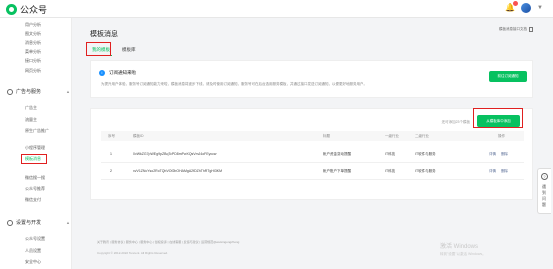 The height and width of the screenshot is (269, 553). What do you see at coordinates (33, 34) in the screenshot?
I see `sidebar-item-article-analysis: 图文分析` at bounding box center [33, 34].